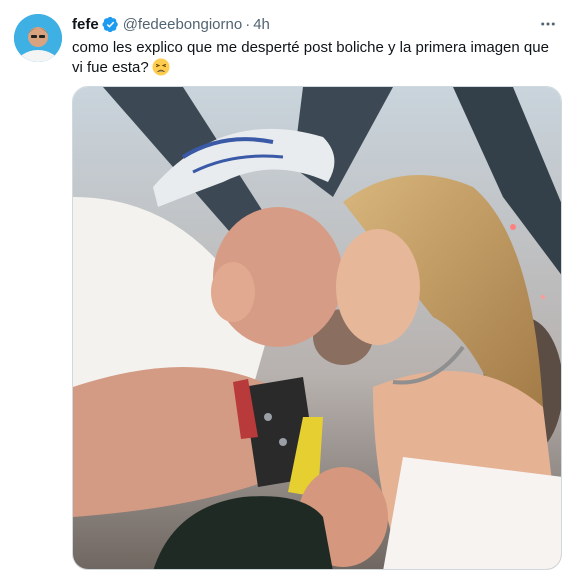 This screenshot has width=576, height=571. I want to click on tired-face-emoji, so click(161, 70).